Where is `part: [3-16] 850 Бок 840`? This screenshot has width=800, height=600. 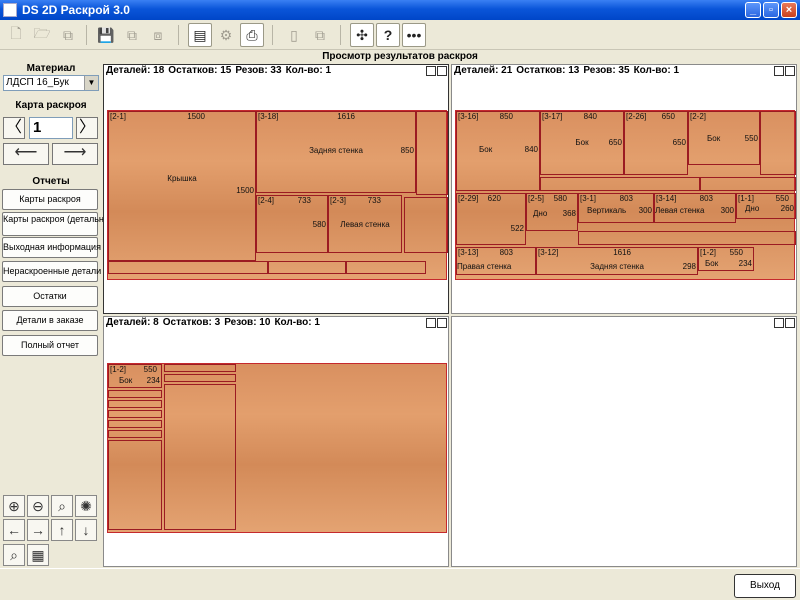 part: [3-16] 850 Бок 840 is located at coordinates (498, 151).